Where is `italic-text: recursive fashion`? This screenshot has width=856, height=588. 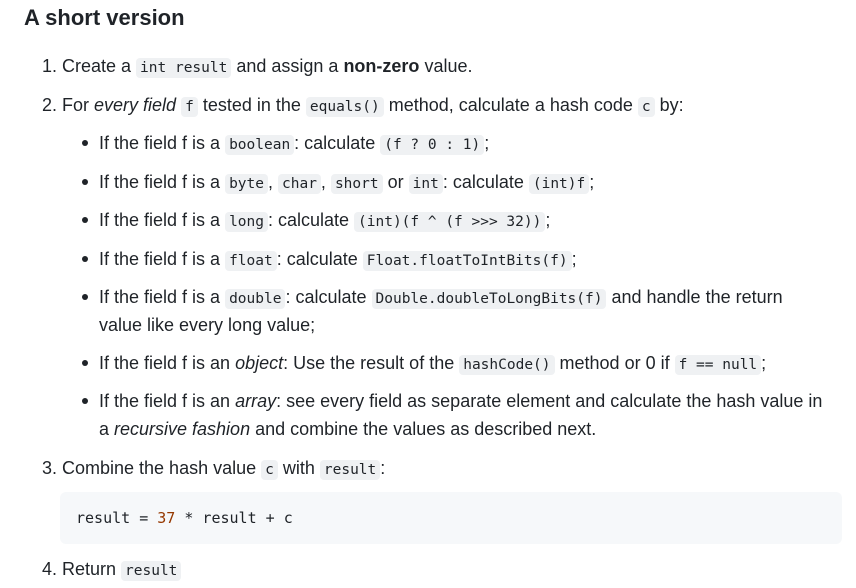
italic-text: recursive fashion is located at coordinates (182, 429).